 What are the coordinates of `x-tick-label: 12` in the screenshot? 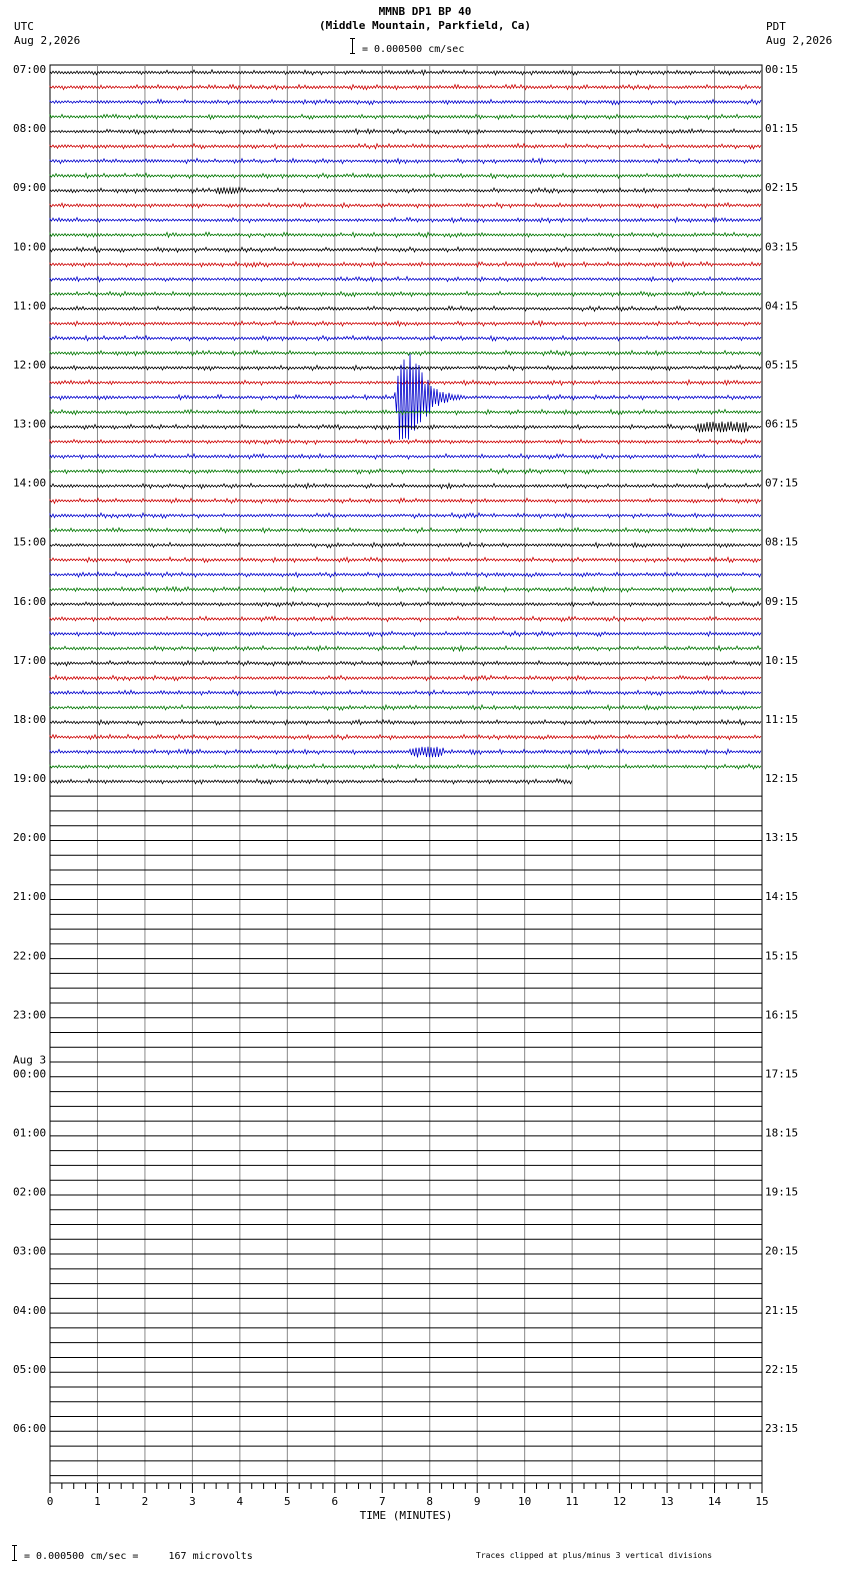 It's located at (619, 1501).